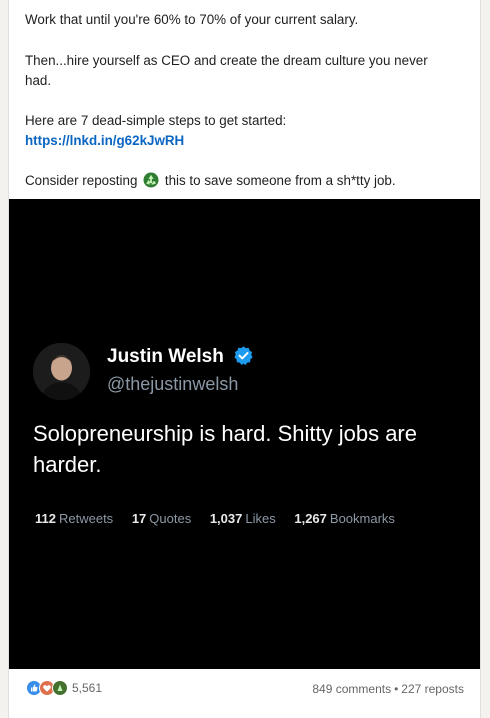 This screenshot has width=490, height=718. I want to click on stat-bookmarks: 1,267 Bookmarks, so click(344, 518).